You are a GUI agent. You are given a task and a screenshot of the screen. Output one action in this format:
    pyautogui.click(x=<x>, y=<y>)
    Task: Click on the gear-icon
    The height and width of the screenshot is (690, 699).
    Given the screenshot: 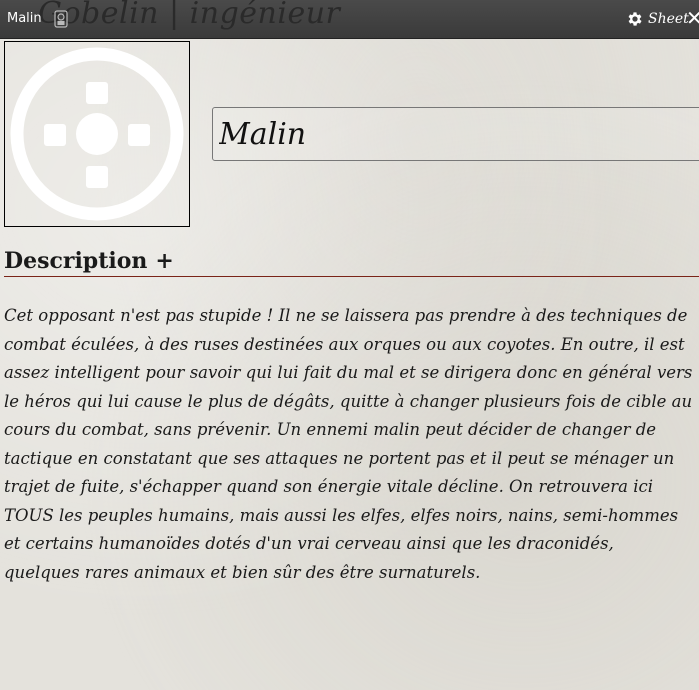 What is the action you would take?
    pyautogui.click(x=635, y=19)
    